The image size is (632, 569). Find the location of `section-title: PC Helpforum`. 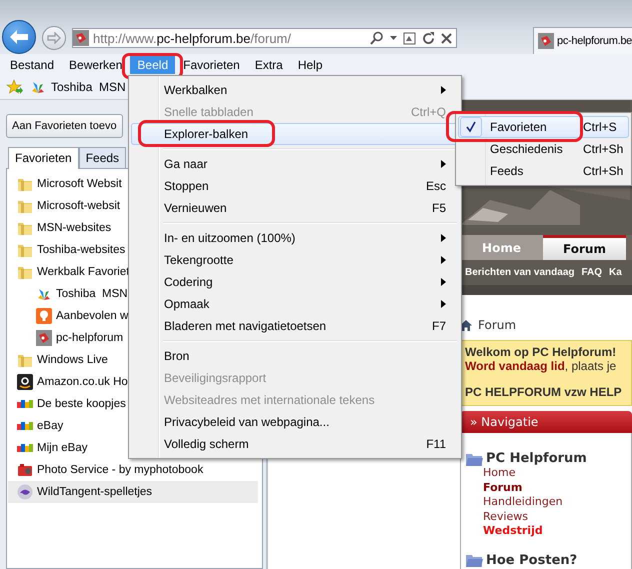

section-title: PC Helpforum is located at coordinates (536, 458).